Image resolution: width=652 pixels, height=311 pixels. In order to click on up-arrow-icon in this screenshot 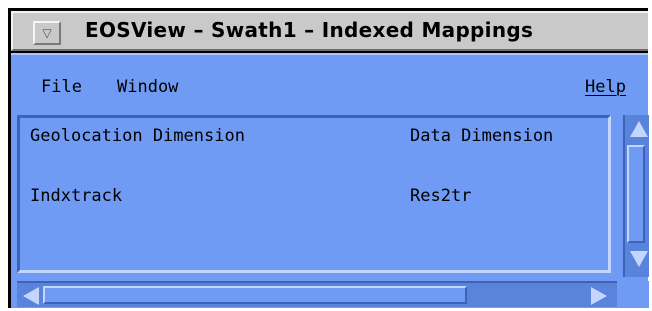, I will do `click(639, 129)`.